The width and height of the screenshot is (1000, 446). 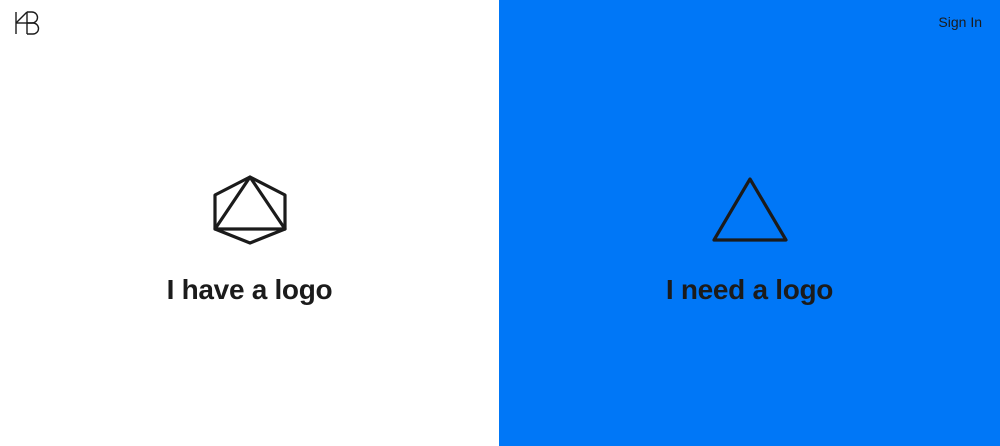 I want to click on triangle-icon, so click(x=749, y=209).